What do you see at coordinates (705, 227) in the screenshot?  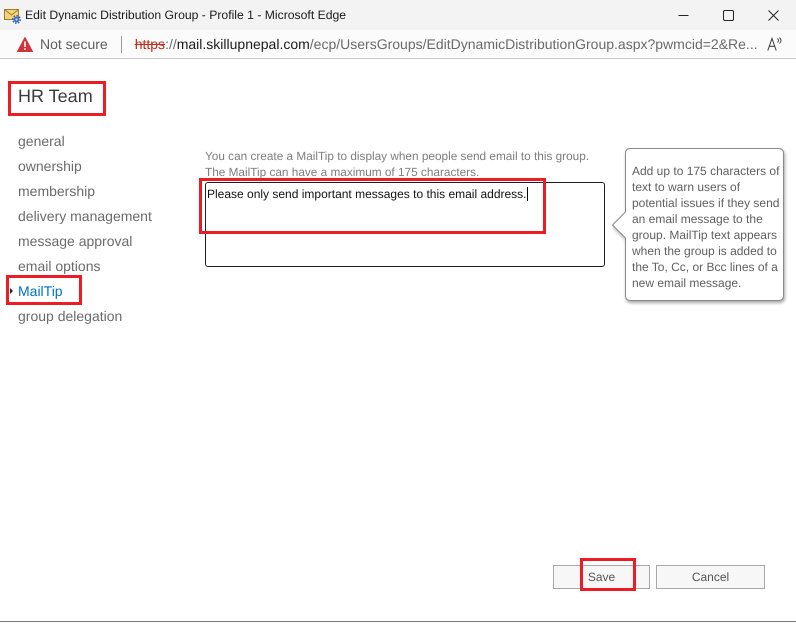 I see `tooltip-text: Add up to 175 characters of text to warn users of potential issues if they send an email message to the group. MailTip text appears when the group is added to the To, Cc, or Bcc lines of a new email message.` at bounding box center [705, 227].